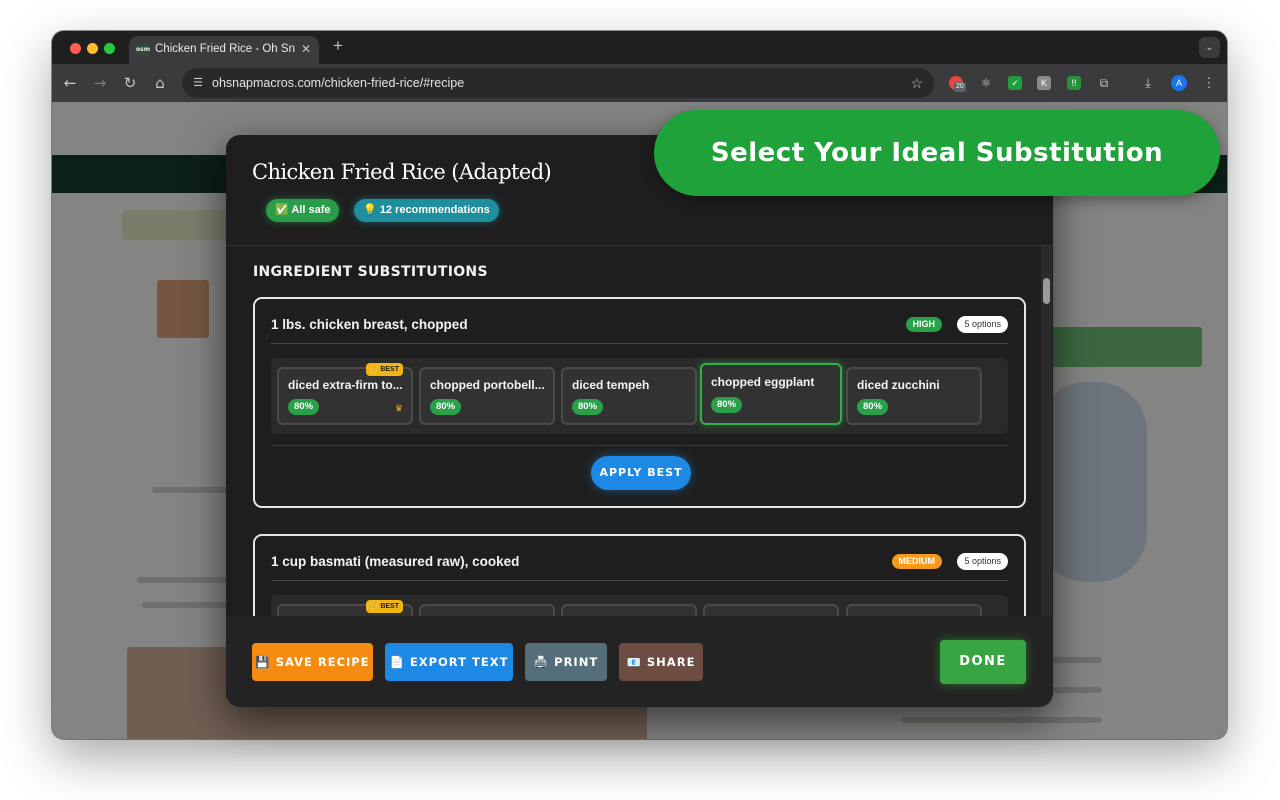 The image size is (1280, 800). Describe the element at coordinates (160, 83) in the screenshot. I see `home-icon: ⌂` at that location.